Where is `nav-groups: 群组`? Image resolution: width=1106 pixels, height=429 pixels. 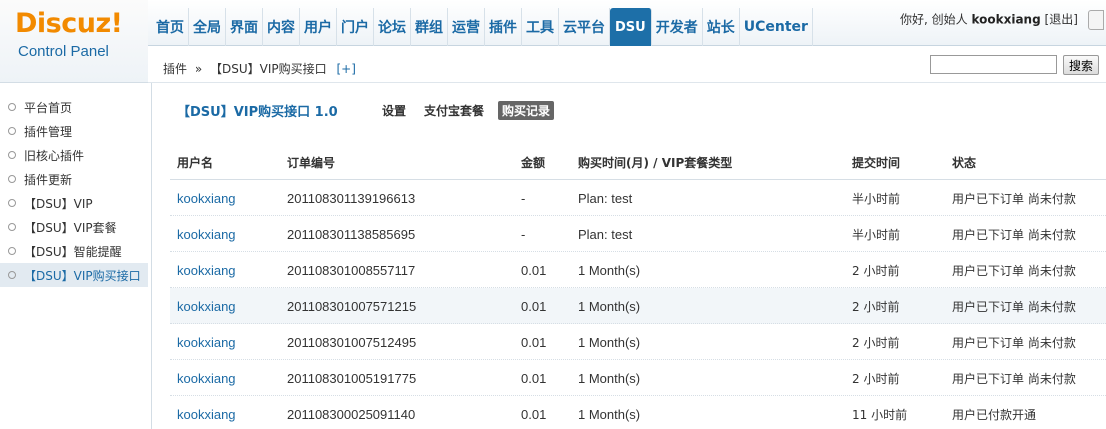 nav-groups: 群组 is located at coordinates (429, 27).